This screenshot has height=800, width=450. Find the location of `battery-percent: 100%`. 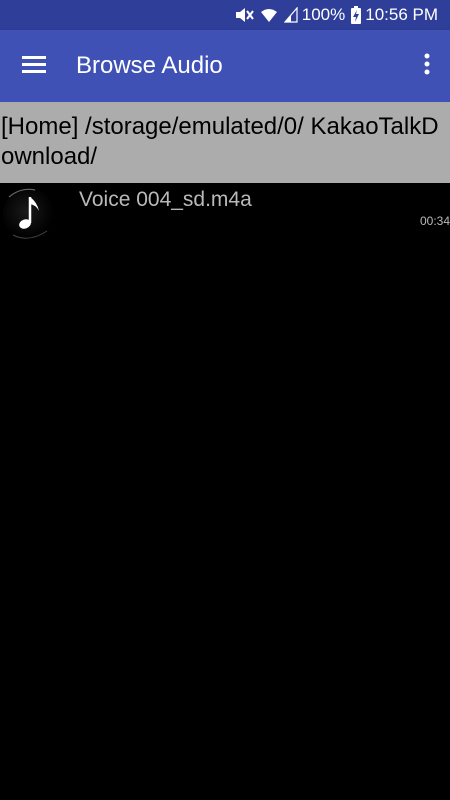

battery-percent: 100% is located at coordinates (323, 14).